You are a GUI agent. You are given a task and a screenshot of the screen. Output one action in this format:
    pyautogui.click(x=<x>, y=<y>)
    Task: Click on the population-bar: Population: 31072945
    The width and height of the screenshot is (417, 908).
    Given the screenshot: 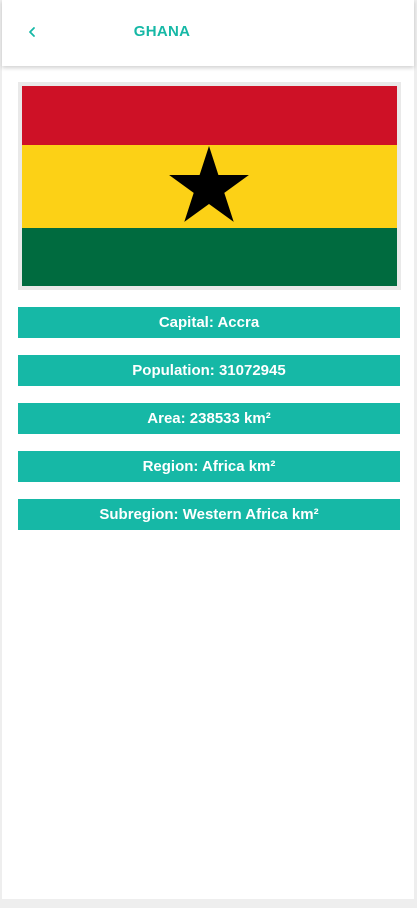 What is the action you would take?
    pyautogui.click(x=209, y=370)
    